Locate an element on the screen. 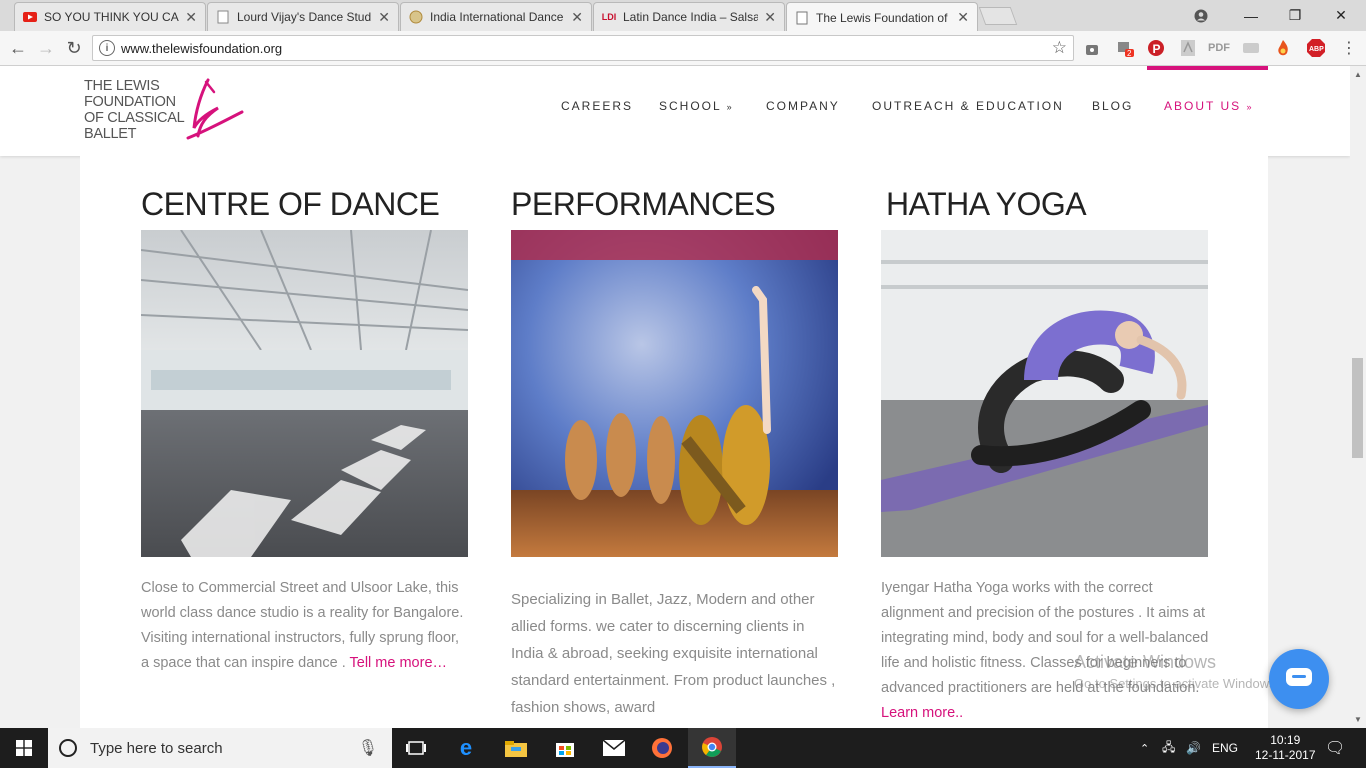 This screenshot has height=768, width=1366. firefox-icon is located at coordinates (662, 748).